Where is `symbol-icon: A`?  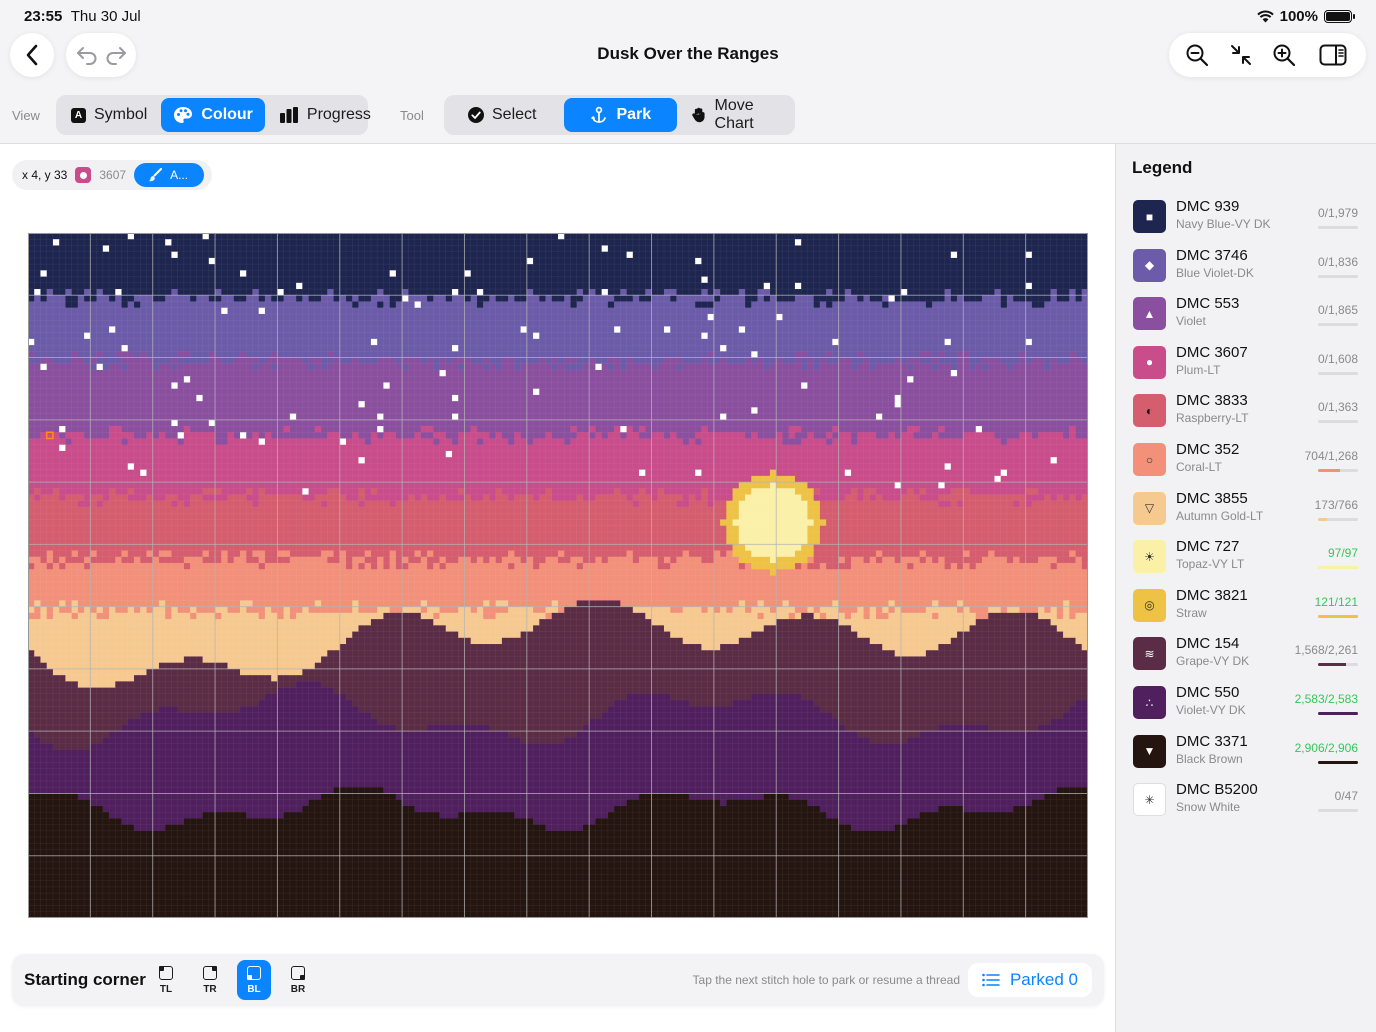
symbol-icon: A is located at coordinates (78, 115).